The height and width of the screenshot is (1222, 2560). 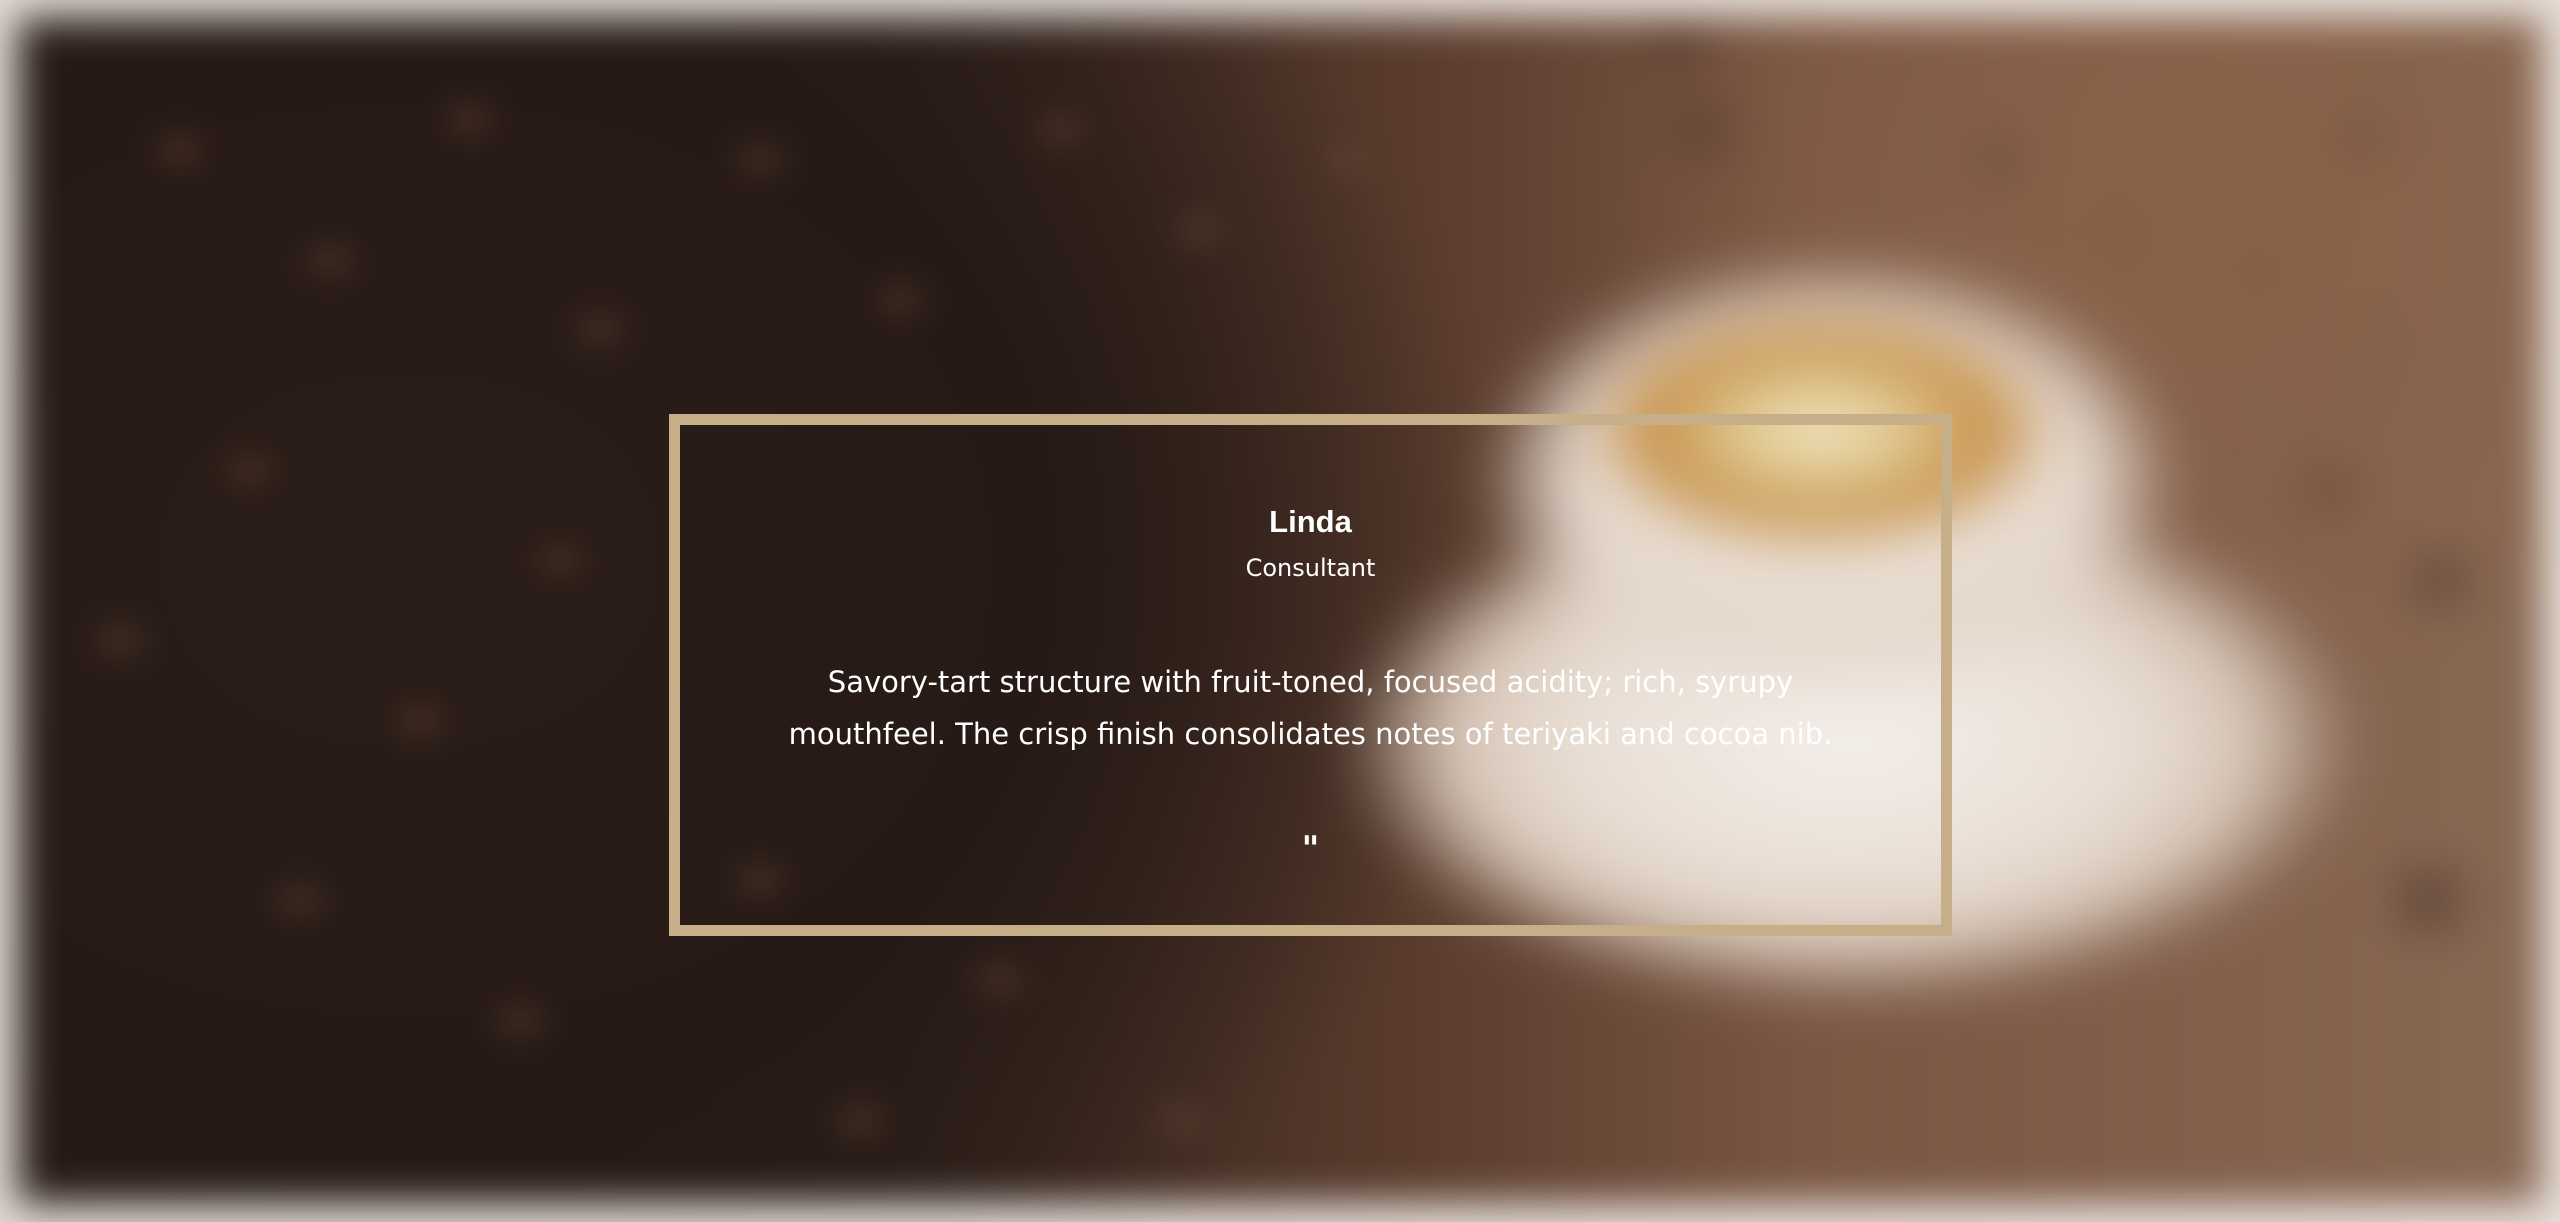 I want to click on quote-icon: ", so click(x=1310, y=849).